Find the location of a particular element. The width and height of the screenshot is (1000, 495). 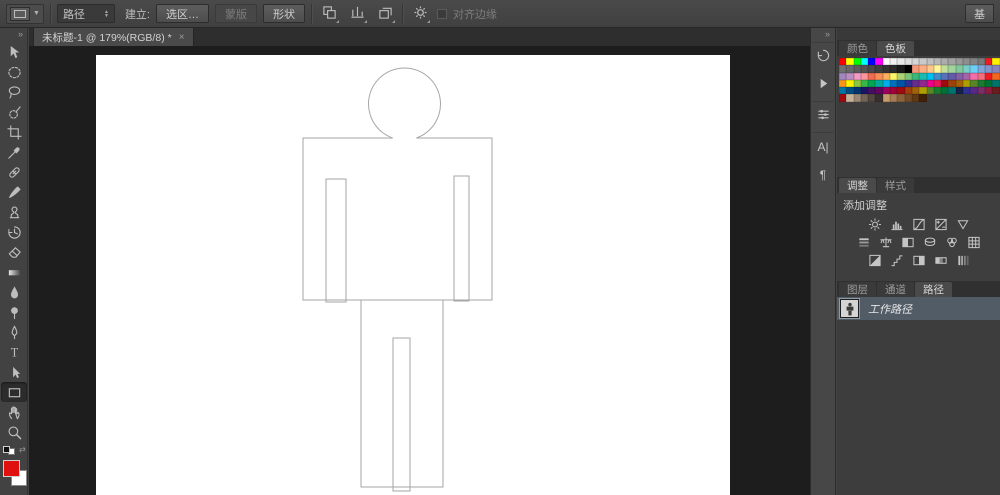

path-arrangement-button is located at coordinates (385, 14).